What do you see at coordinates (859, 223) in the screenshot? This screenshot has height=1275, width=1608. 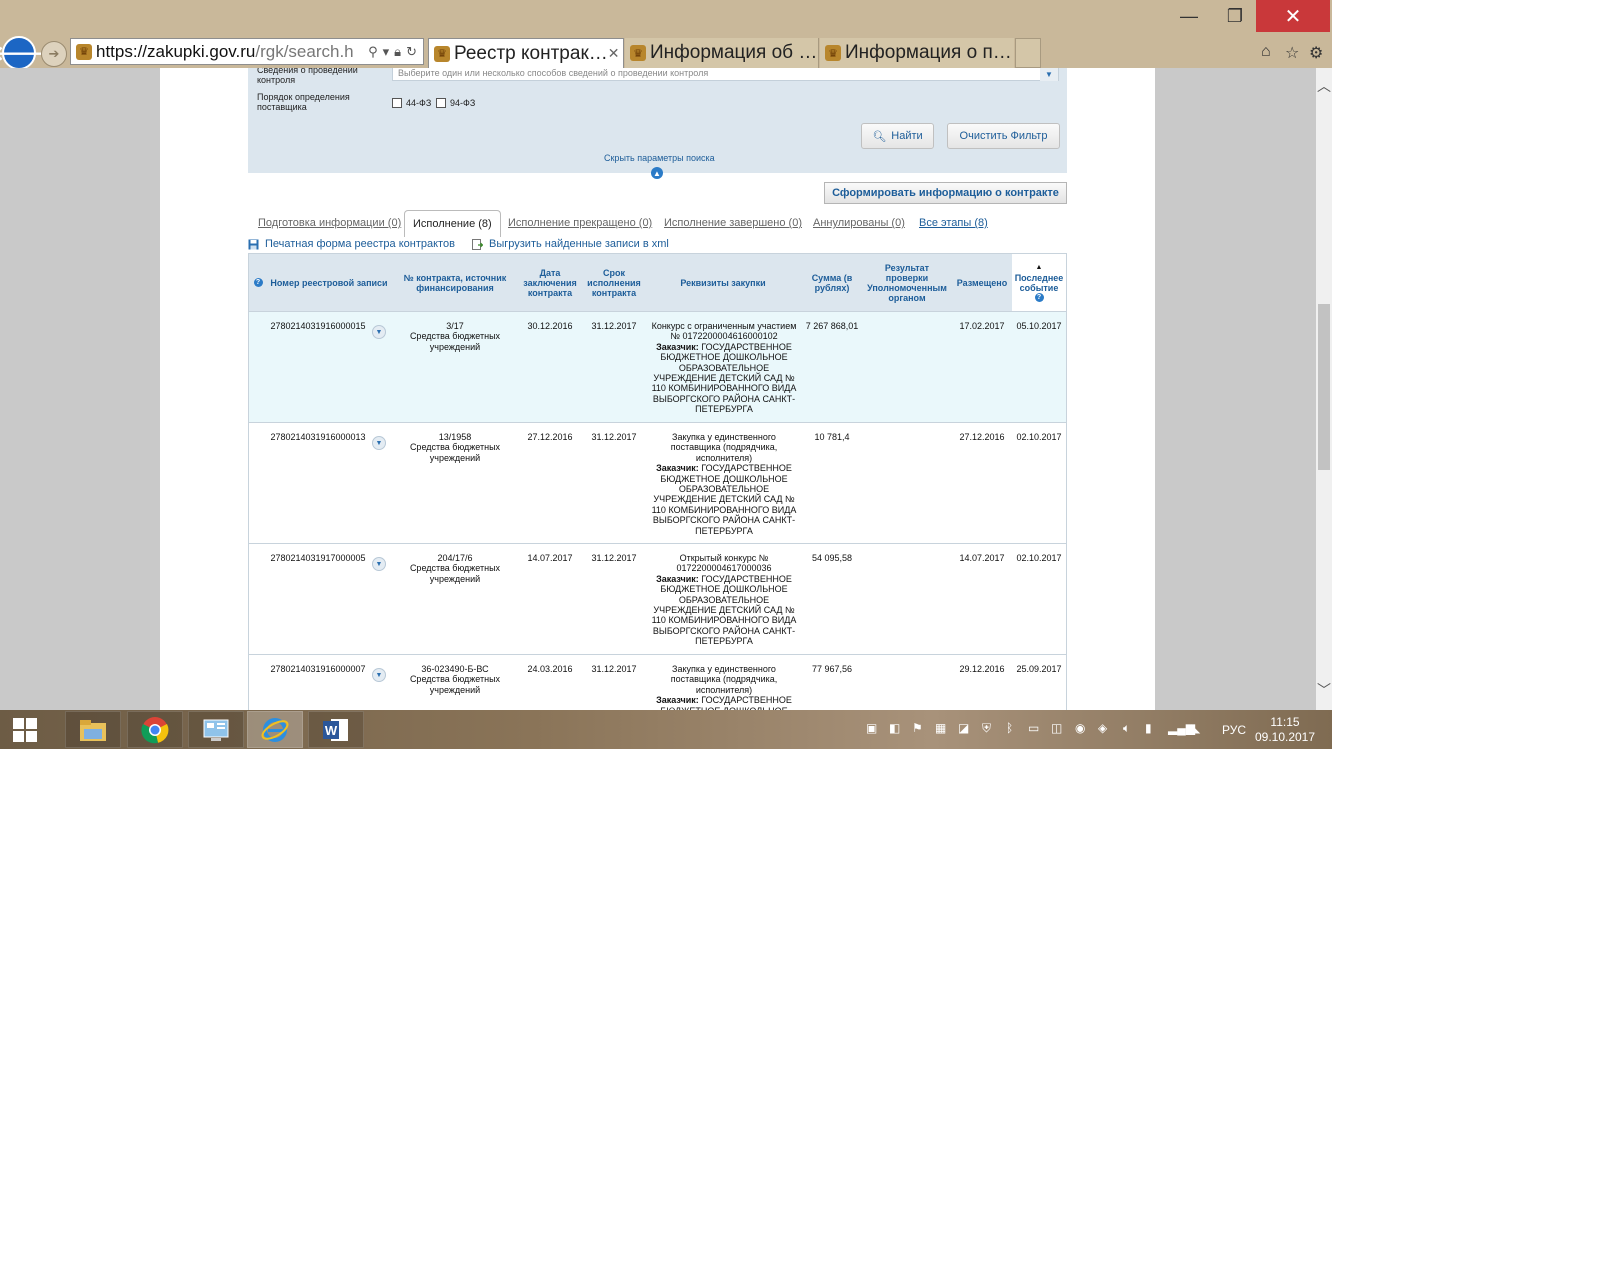 I see `tab-cancelled: Аннулированы (0)` at bounding box center [859, 223].